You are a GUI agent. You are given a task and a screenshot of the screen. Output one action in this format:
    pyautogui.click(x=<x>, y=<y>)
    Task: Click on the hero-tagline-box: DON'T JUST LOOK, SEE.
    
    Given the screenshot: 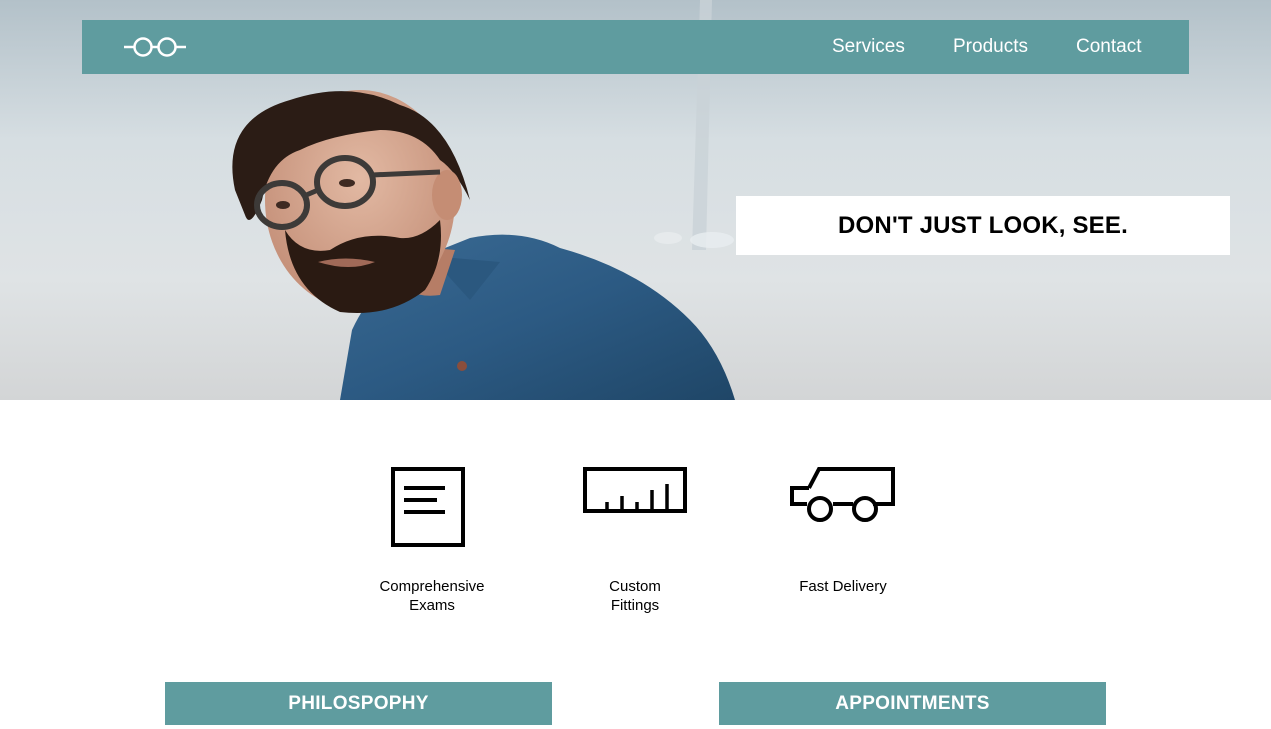 What is the action you would take?
    pyautogui.click(x=983, y=225)
    